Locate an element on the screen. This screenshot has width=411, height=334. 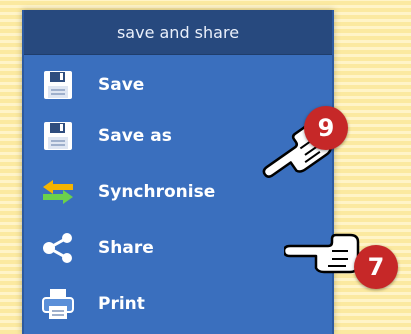
printer-icon is located at coordinates (58, 304).